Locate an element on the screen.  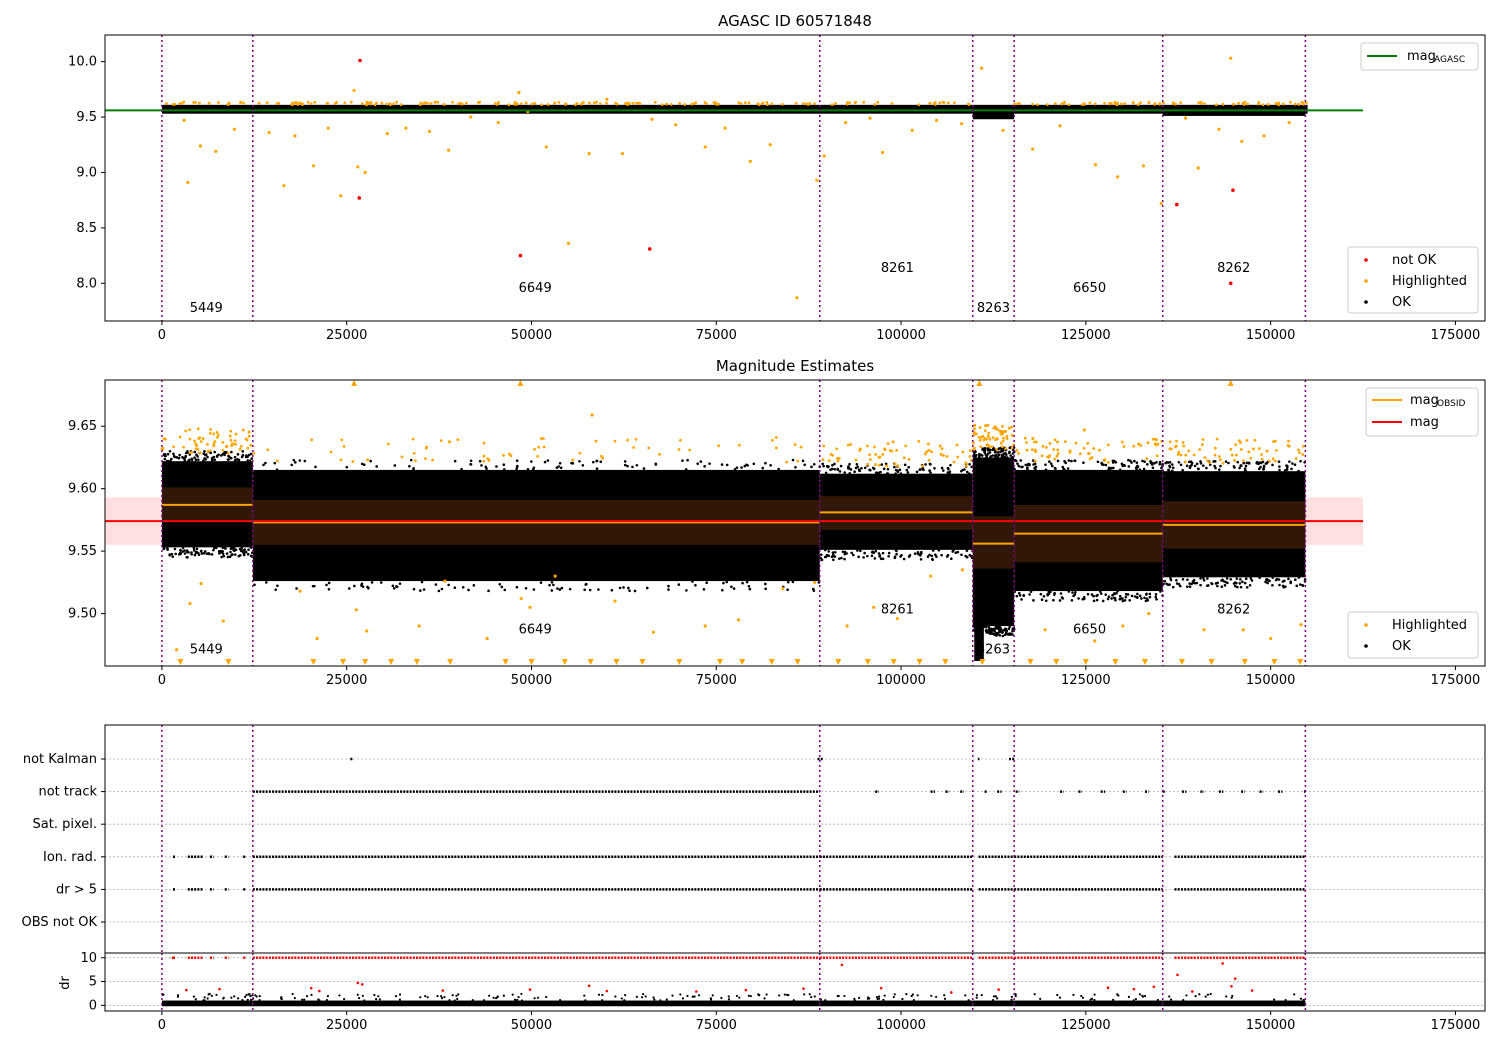
panel1-x-tick-label: 75000 is located at coordinates (716, 680).